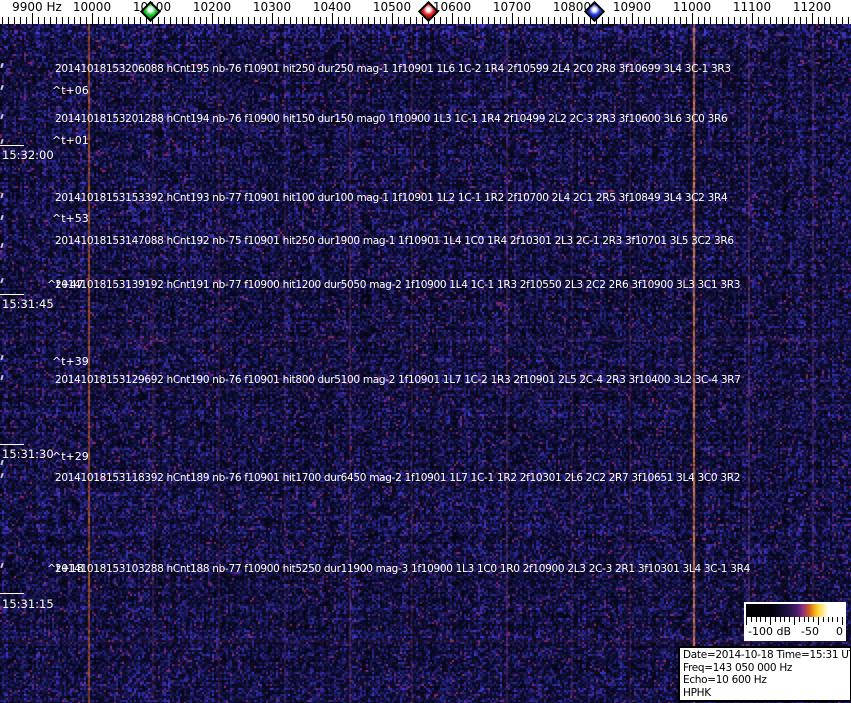 This screenshot has width=851, height=703. I want to click on ruler-freq-label: 10300, so click(272, 7).